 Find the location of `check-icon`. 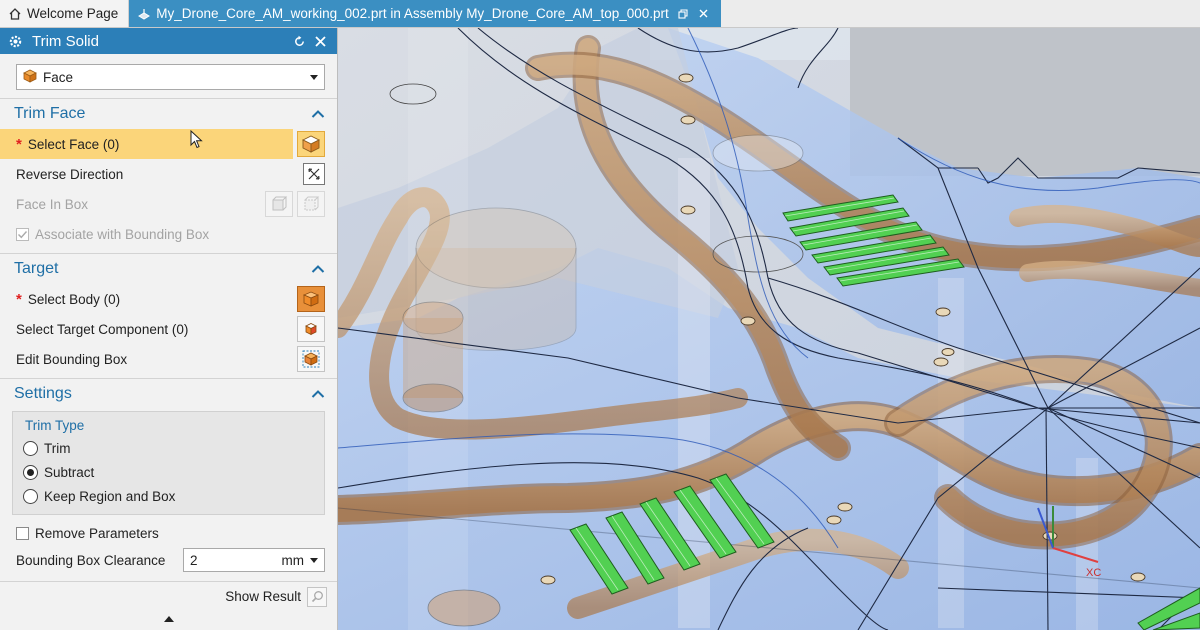

check-icon is located at coordinates (23, 234).